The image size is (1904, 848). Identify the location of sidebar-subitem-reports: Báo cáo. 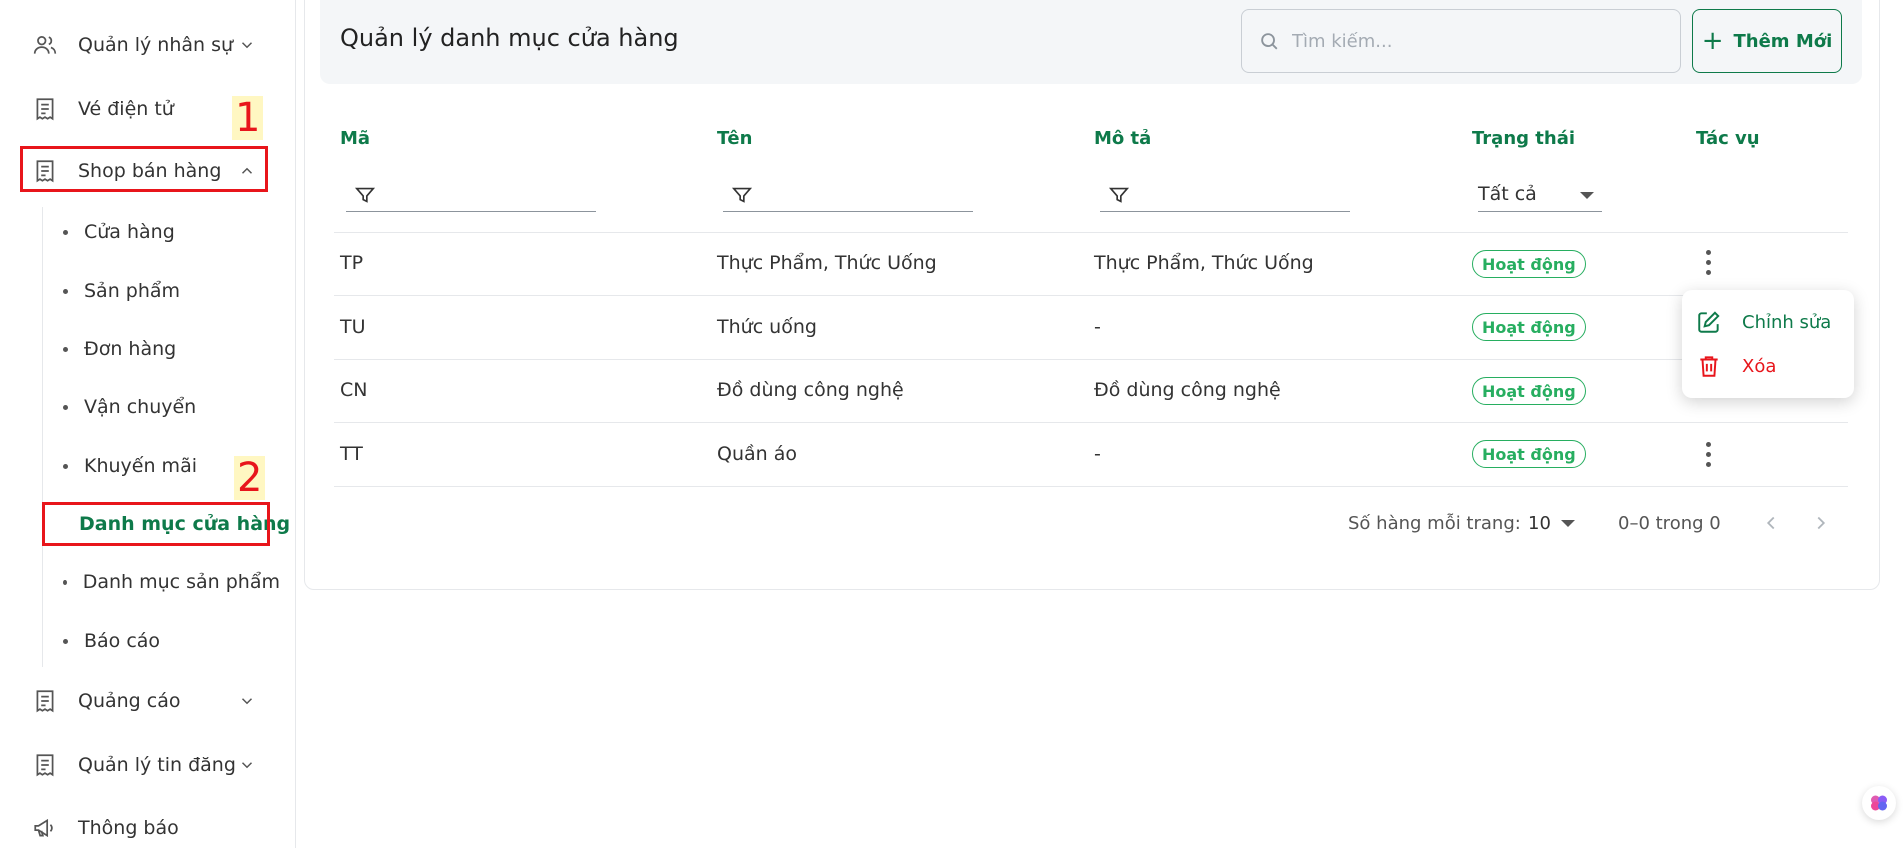
(161, 641).